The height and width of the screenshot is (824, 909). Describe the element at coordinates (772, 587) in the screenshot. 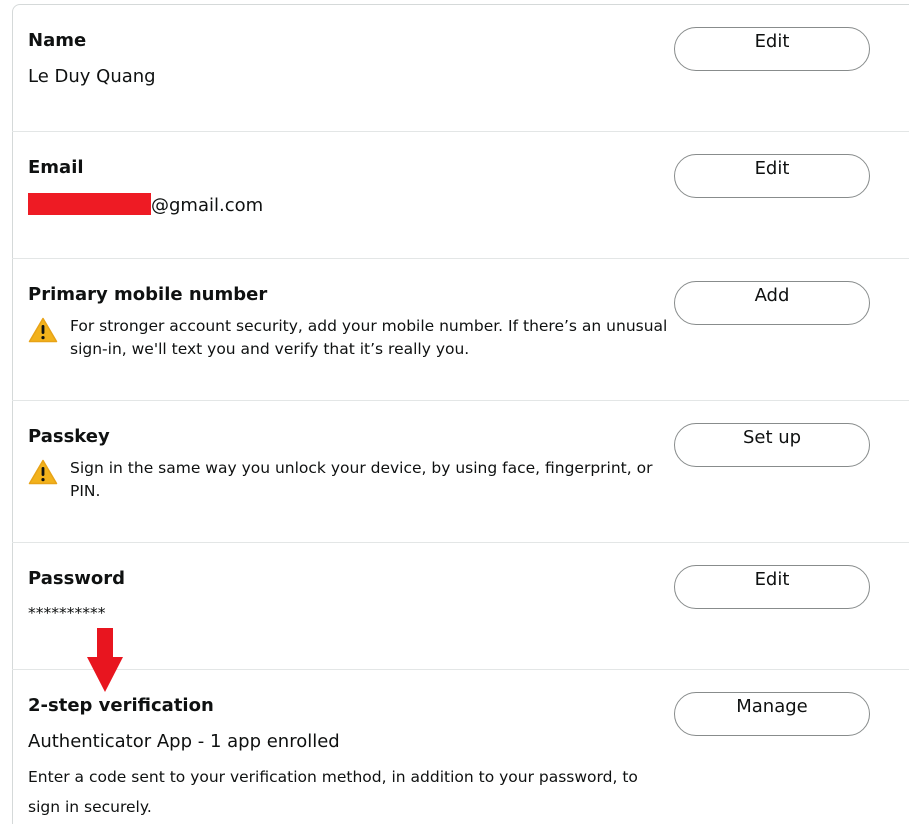

I see `edit-password-button: Edit` at that location.